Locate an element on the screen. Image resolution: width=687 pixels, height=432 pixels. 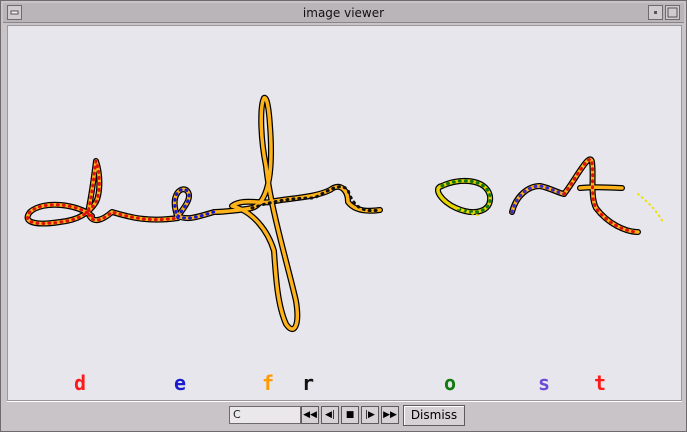
first-frame-button: ◀◀ is located at coordinates (310, 415).